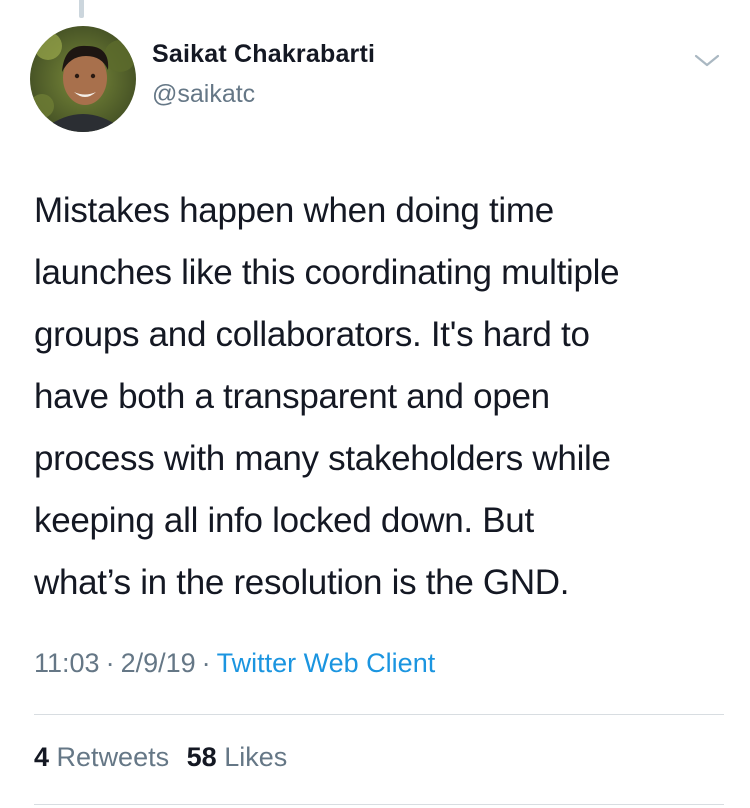 The height and width of the screenshot is (808, 750). I want to click on retweets-count: 4, so click(42, 757).